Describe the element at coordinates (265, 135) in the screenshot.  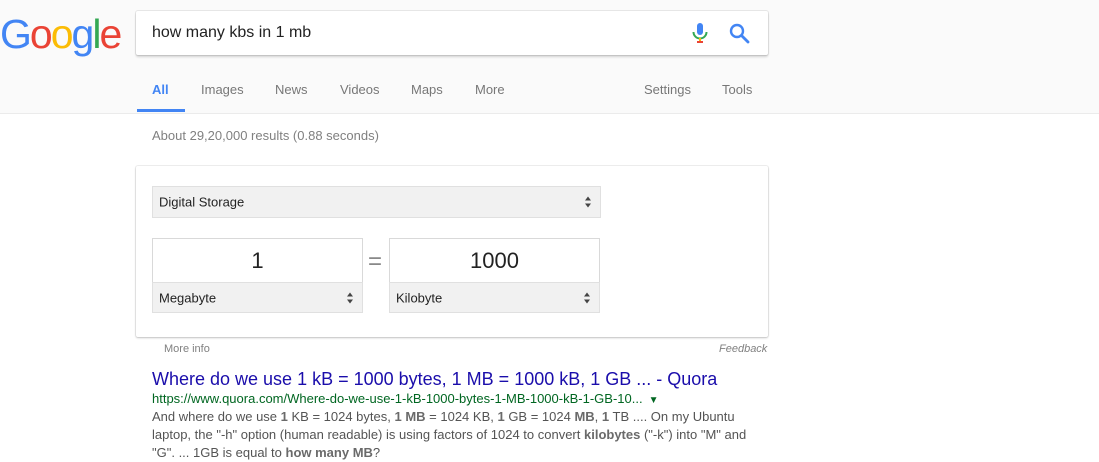
I see `result-stats: About 29,20,000 results (0.88 seconds)` at that location.